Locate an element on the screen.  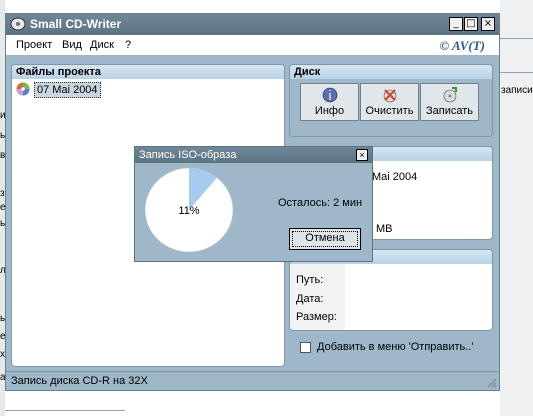
menu-bar: Проект Вид Диск ? © AV(T) is located at coordinates (252, 45).